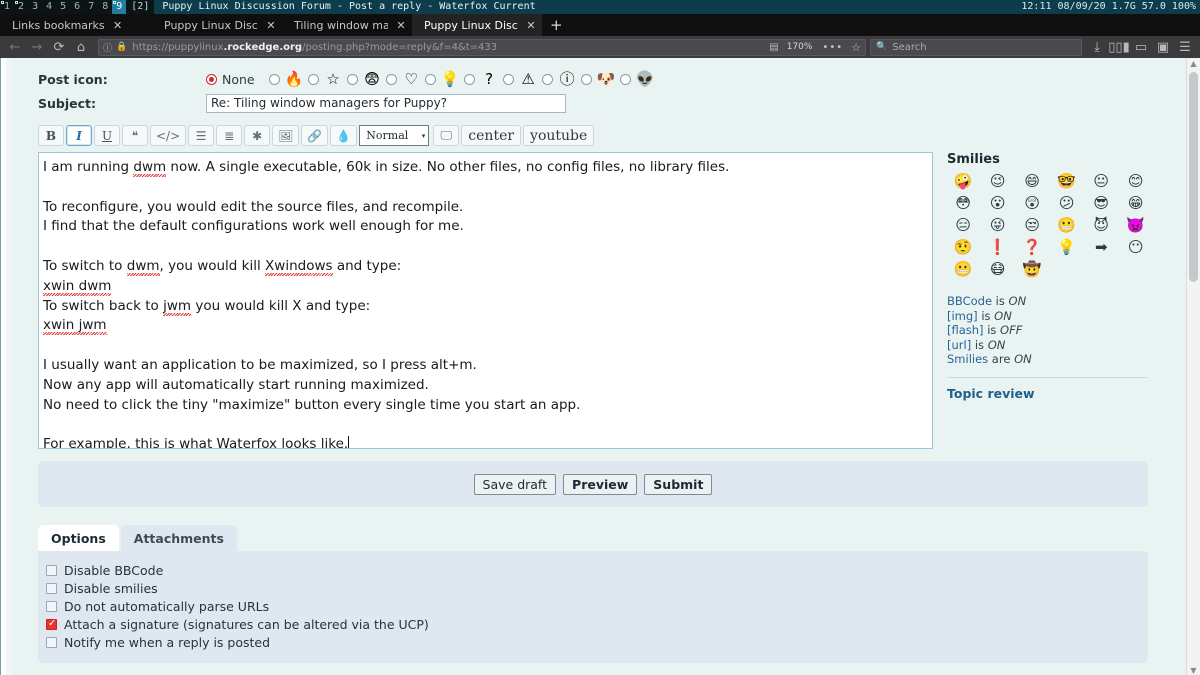  Describe the element at coordinates (963, 247) in the screenshot. I see `smiley-icon: 🤨` at that location.